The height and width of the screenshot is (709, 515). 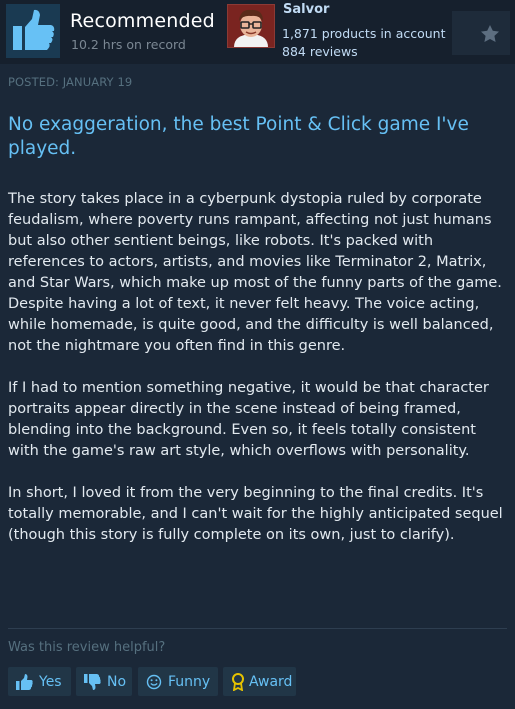 I want to click on footer-divider, so click(x=257, y=628).